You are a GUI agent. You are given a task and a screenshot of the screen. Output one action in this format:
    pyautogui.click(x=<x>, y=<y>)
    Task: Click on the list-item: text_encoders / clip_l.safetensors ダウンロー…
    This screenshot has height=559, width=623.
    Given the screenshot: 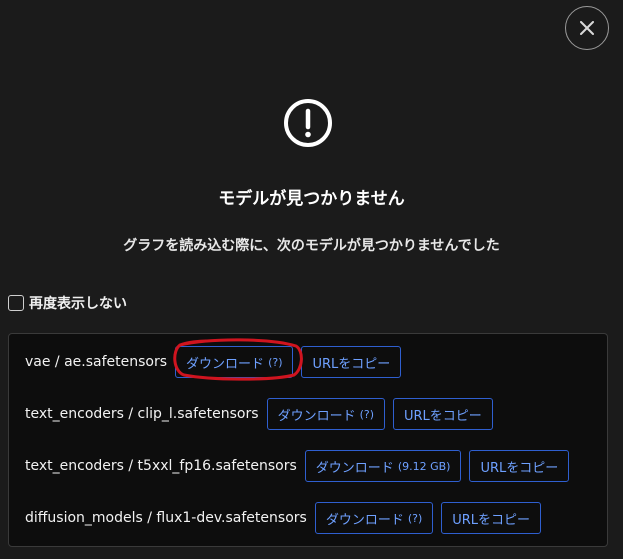 What is the action you would take?
    pyautogui.click(x=263, y=414)
    